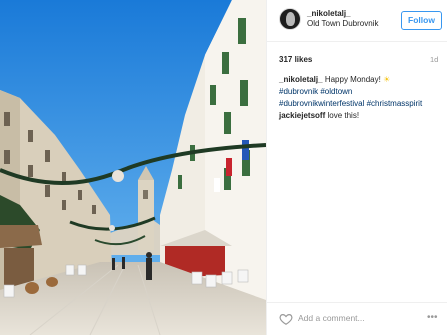 The height and width of the screenshot is (335, 447). What do you see at coordinates (315, 91) in the screenshot?
I see `caption-hashtags: #dubrovnik #oldtown` at bounding box center [315, 91].